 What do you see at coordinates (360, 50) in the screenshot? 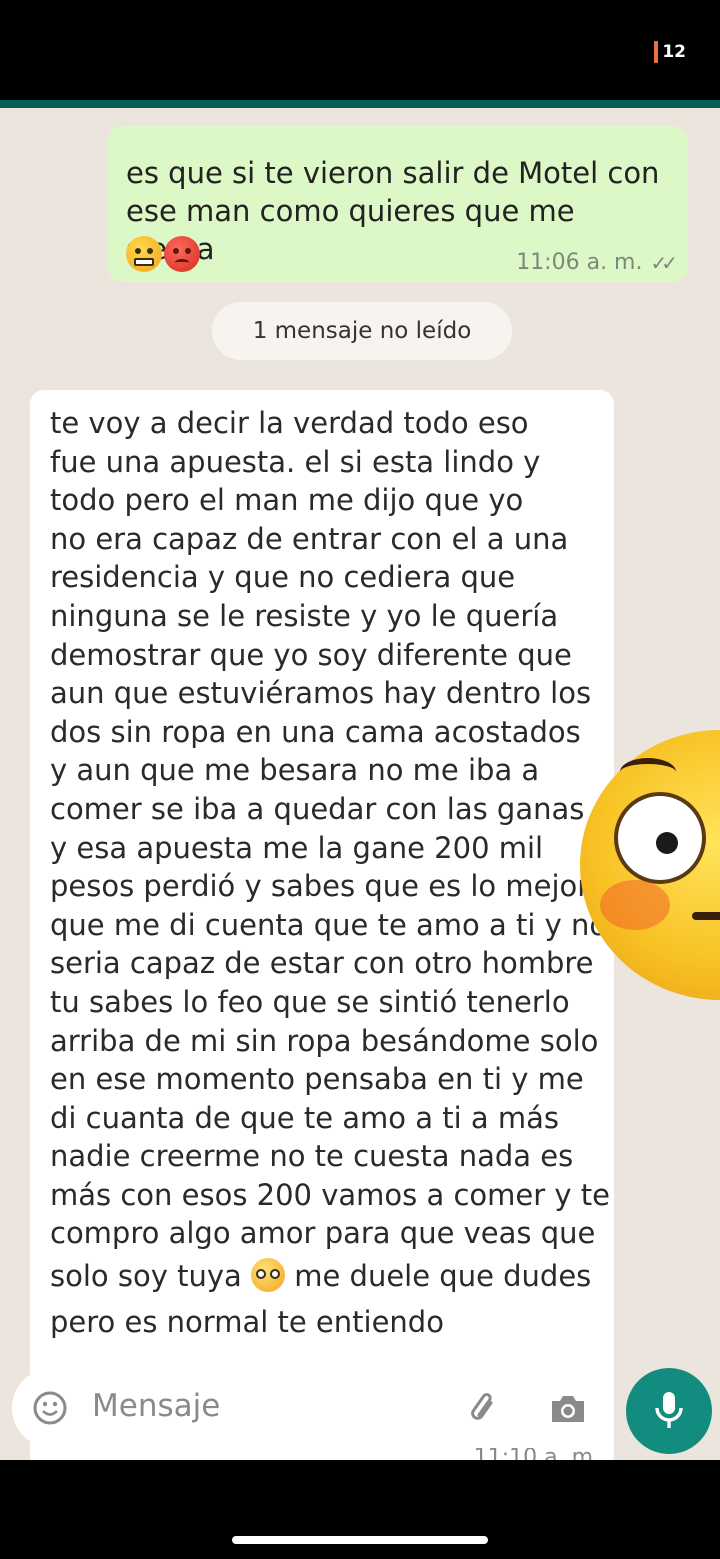
I see `status-bar: 12` at bounding box center [360, 50].